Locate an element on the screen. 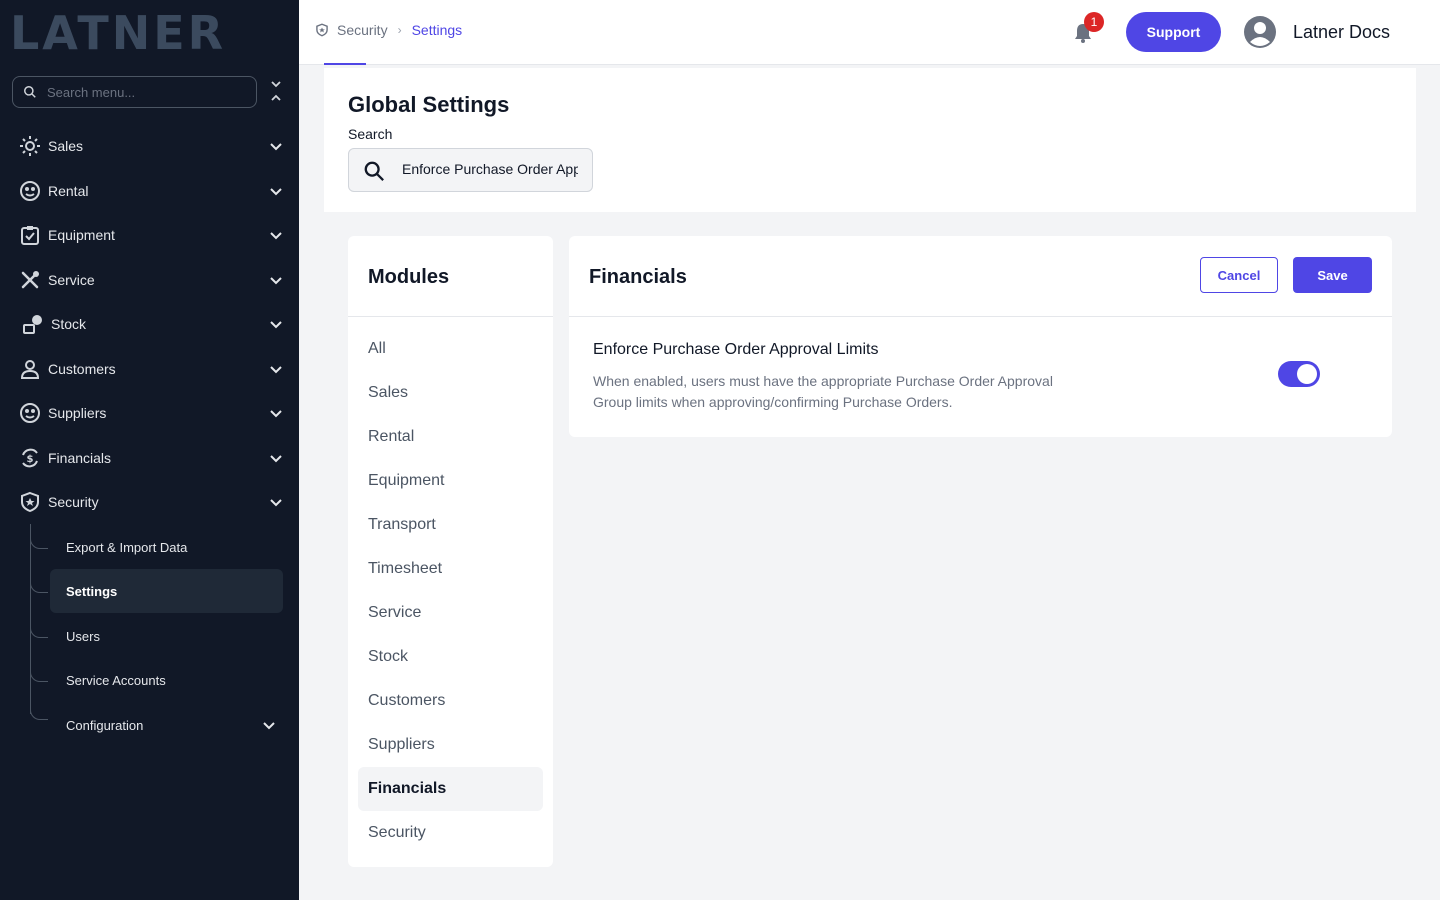 The width and height of the screenshot is (1440, 900). breadcrumb-current: Settings is located at coordinates (437, 30).